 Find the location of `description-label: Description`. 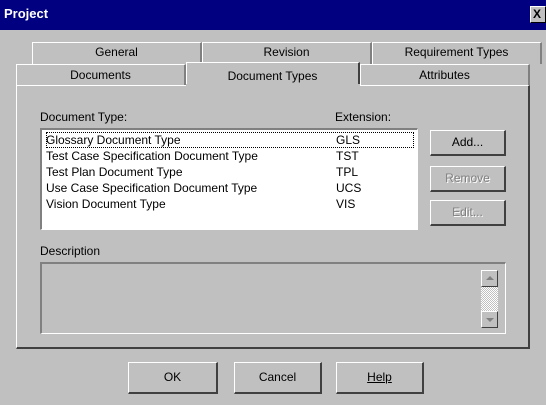

description-label: Description is located at coordinates (70, 251).